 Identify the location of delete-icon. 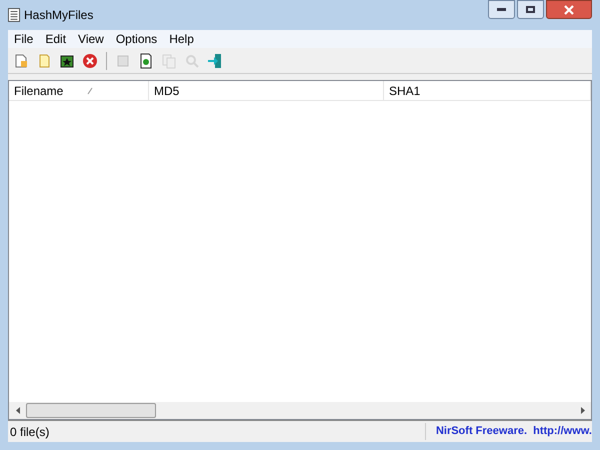
(90, 61).